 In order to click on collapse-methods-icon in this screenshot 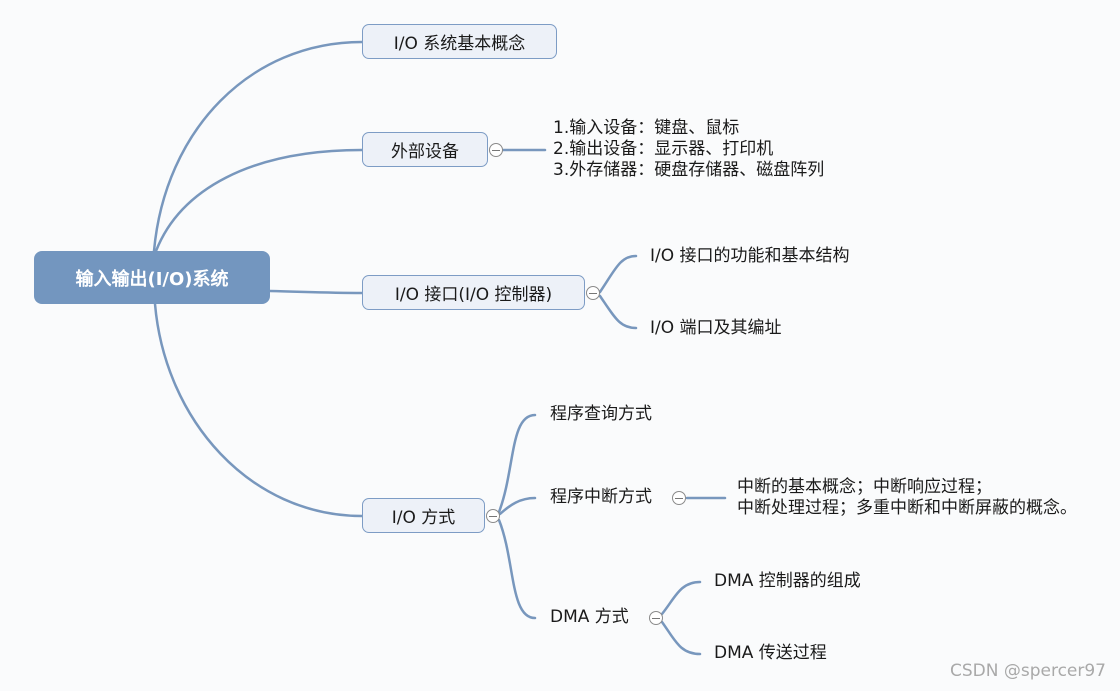, I will do `click(493, 516)`.